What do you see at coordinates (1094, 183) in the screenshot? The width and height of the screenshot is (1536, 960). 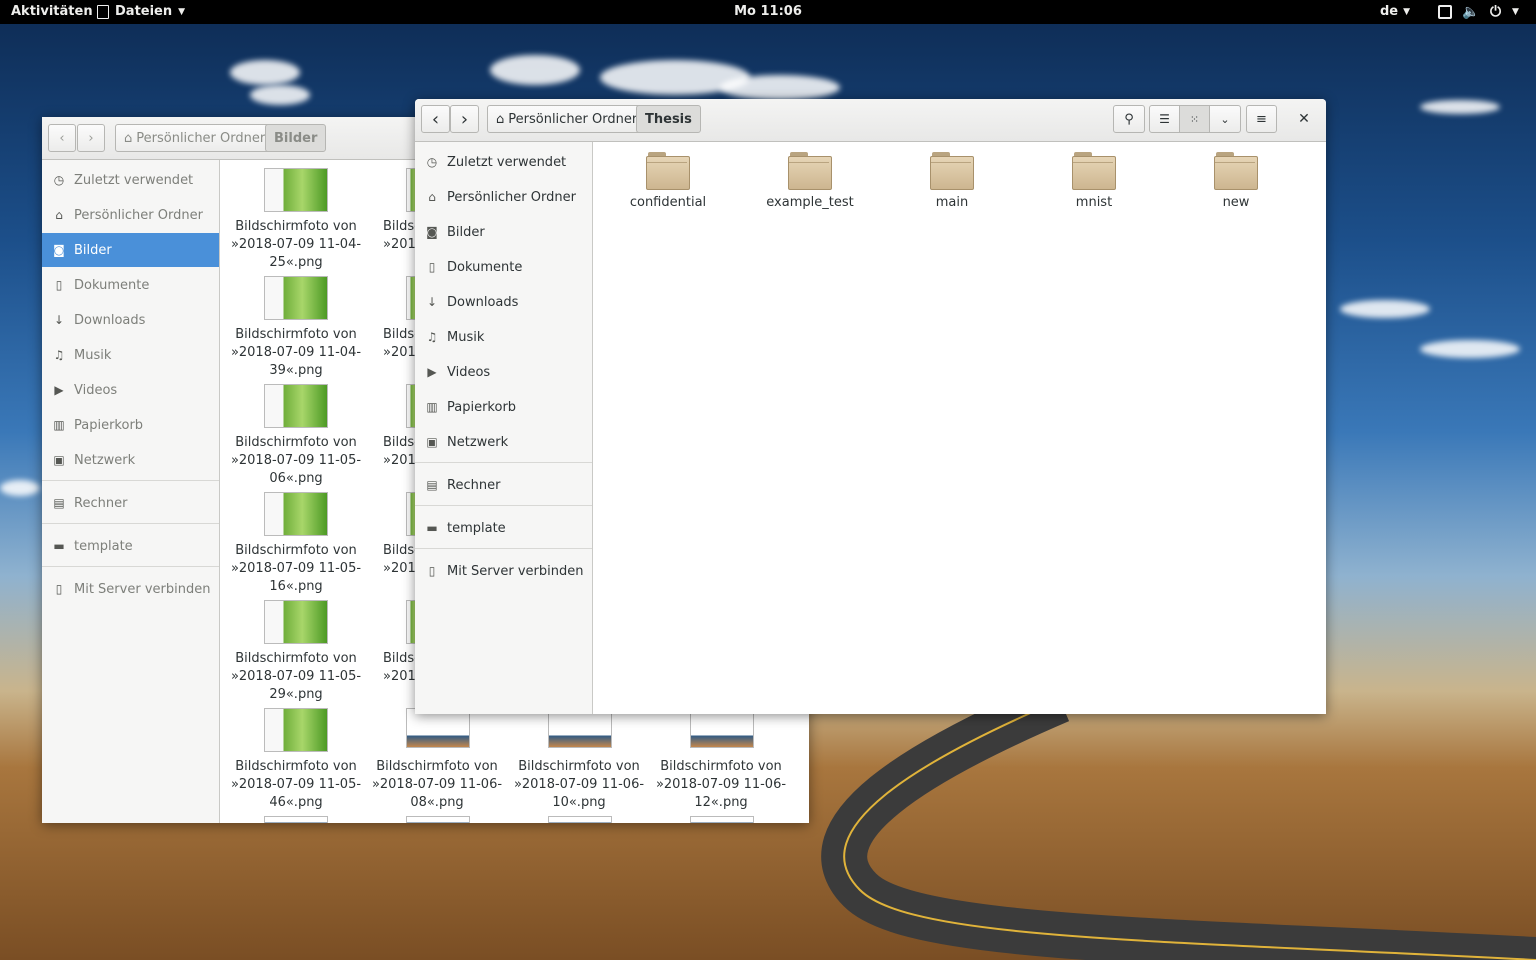 I see `folder-item-mnist: mnist` at bounding box center [1094, 183].